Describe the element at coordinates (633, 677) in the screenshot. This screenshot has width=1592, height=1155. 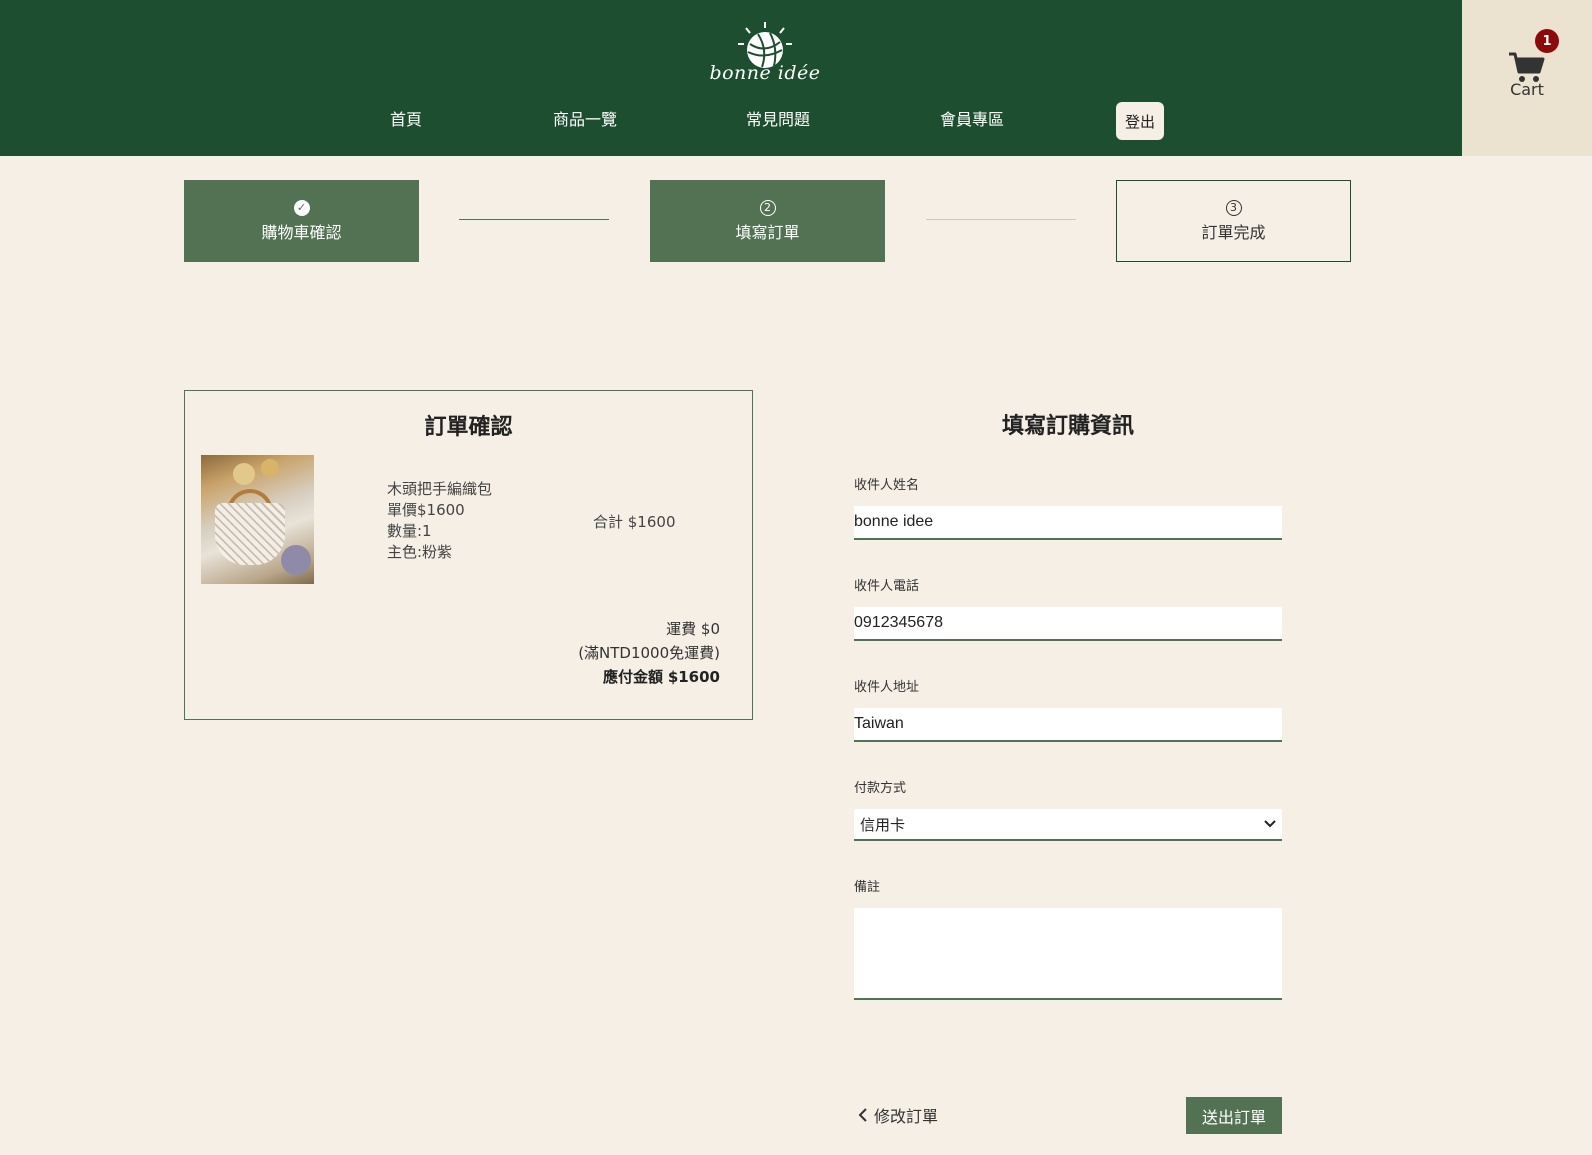
I see `total-label: 應付金額` at that location.